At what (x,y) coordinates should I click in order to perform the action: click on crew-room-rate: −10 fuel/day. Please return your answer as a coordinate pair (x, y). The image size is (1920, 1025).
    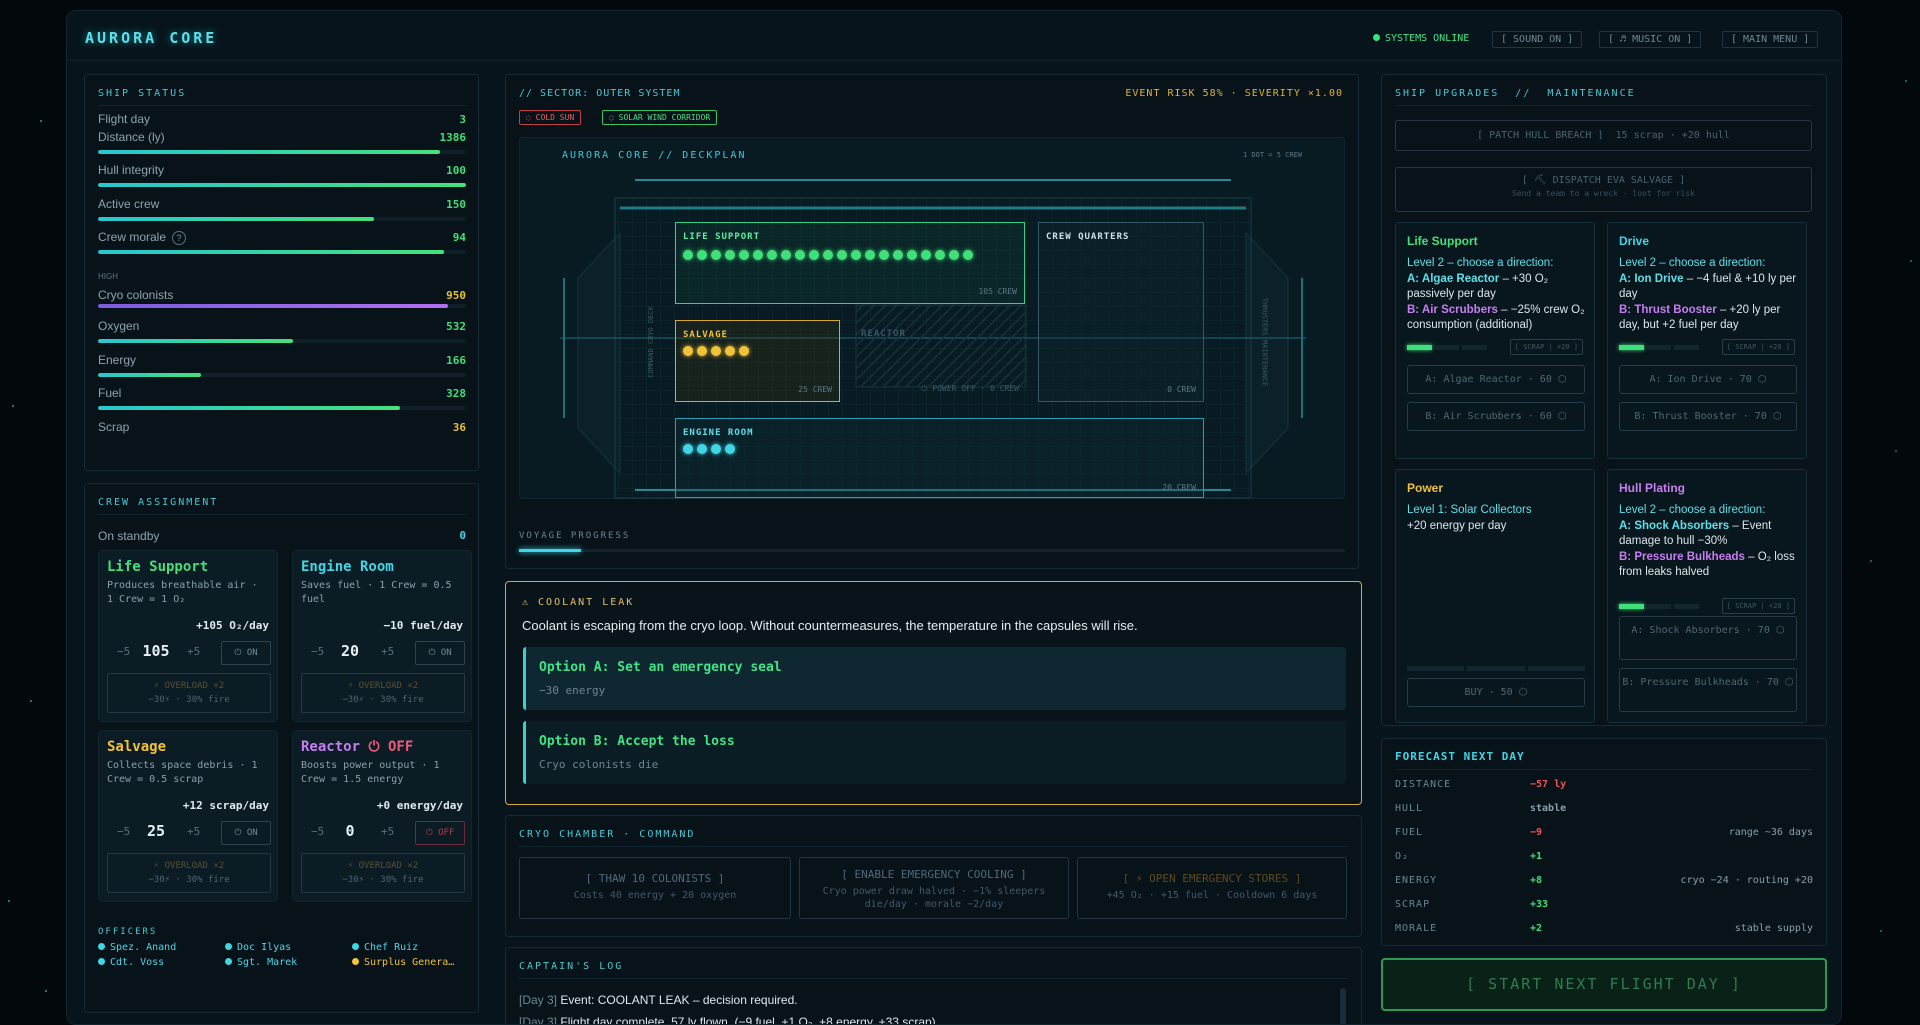
    Looking at the image, I should click on (423, 625).